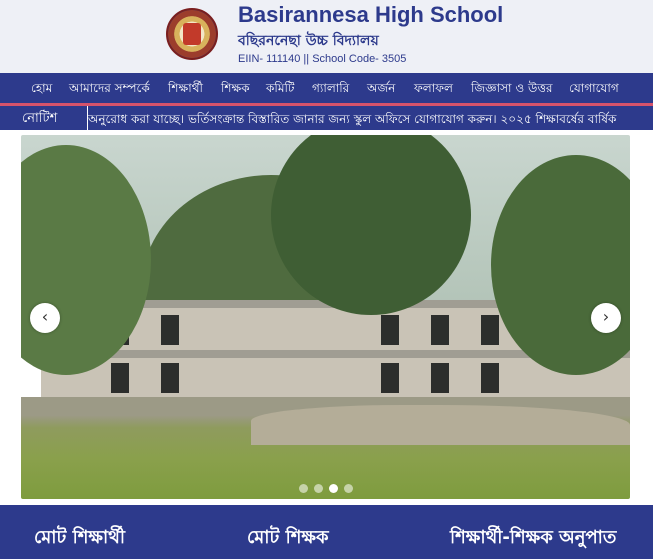 Image resolution: width=653 pixels, height=559 pixels. I want to click on nav-item-students: শিক্ষার্থী, so click(185, 90).